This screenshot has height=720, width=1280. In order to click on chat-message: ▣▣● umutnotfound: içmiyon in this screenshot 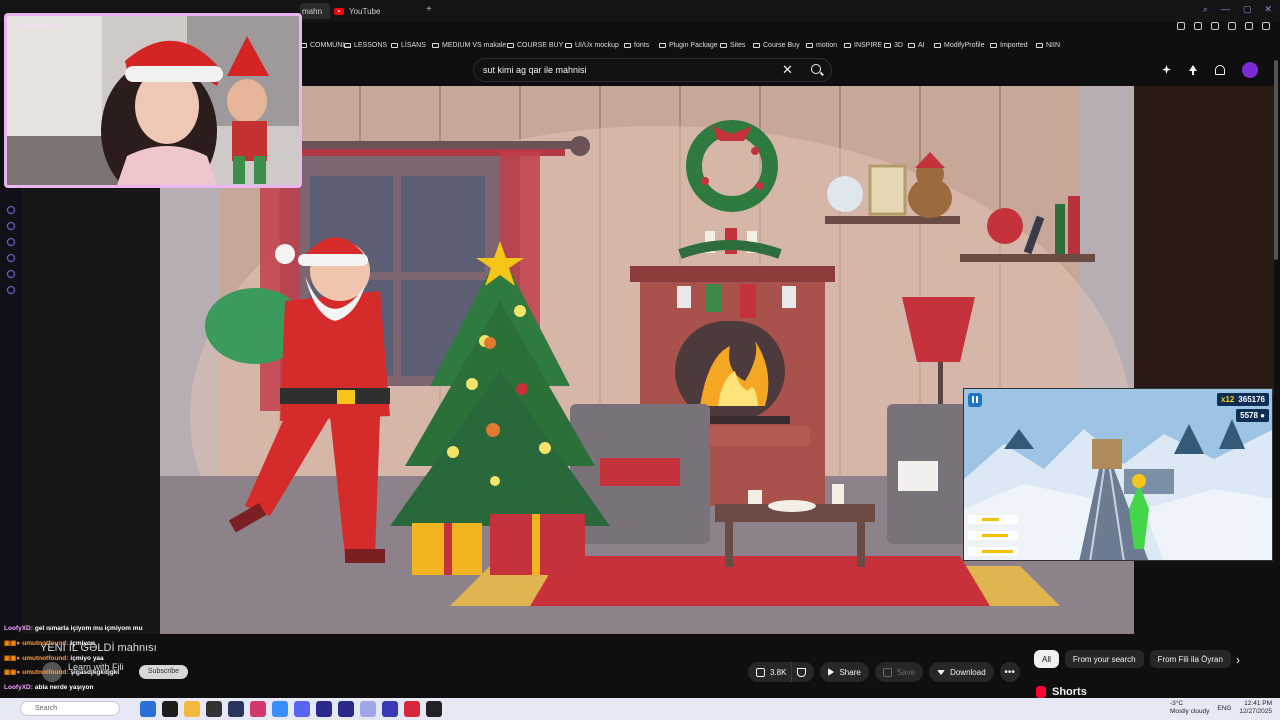, I will do `click(140, 644)`.